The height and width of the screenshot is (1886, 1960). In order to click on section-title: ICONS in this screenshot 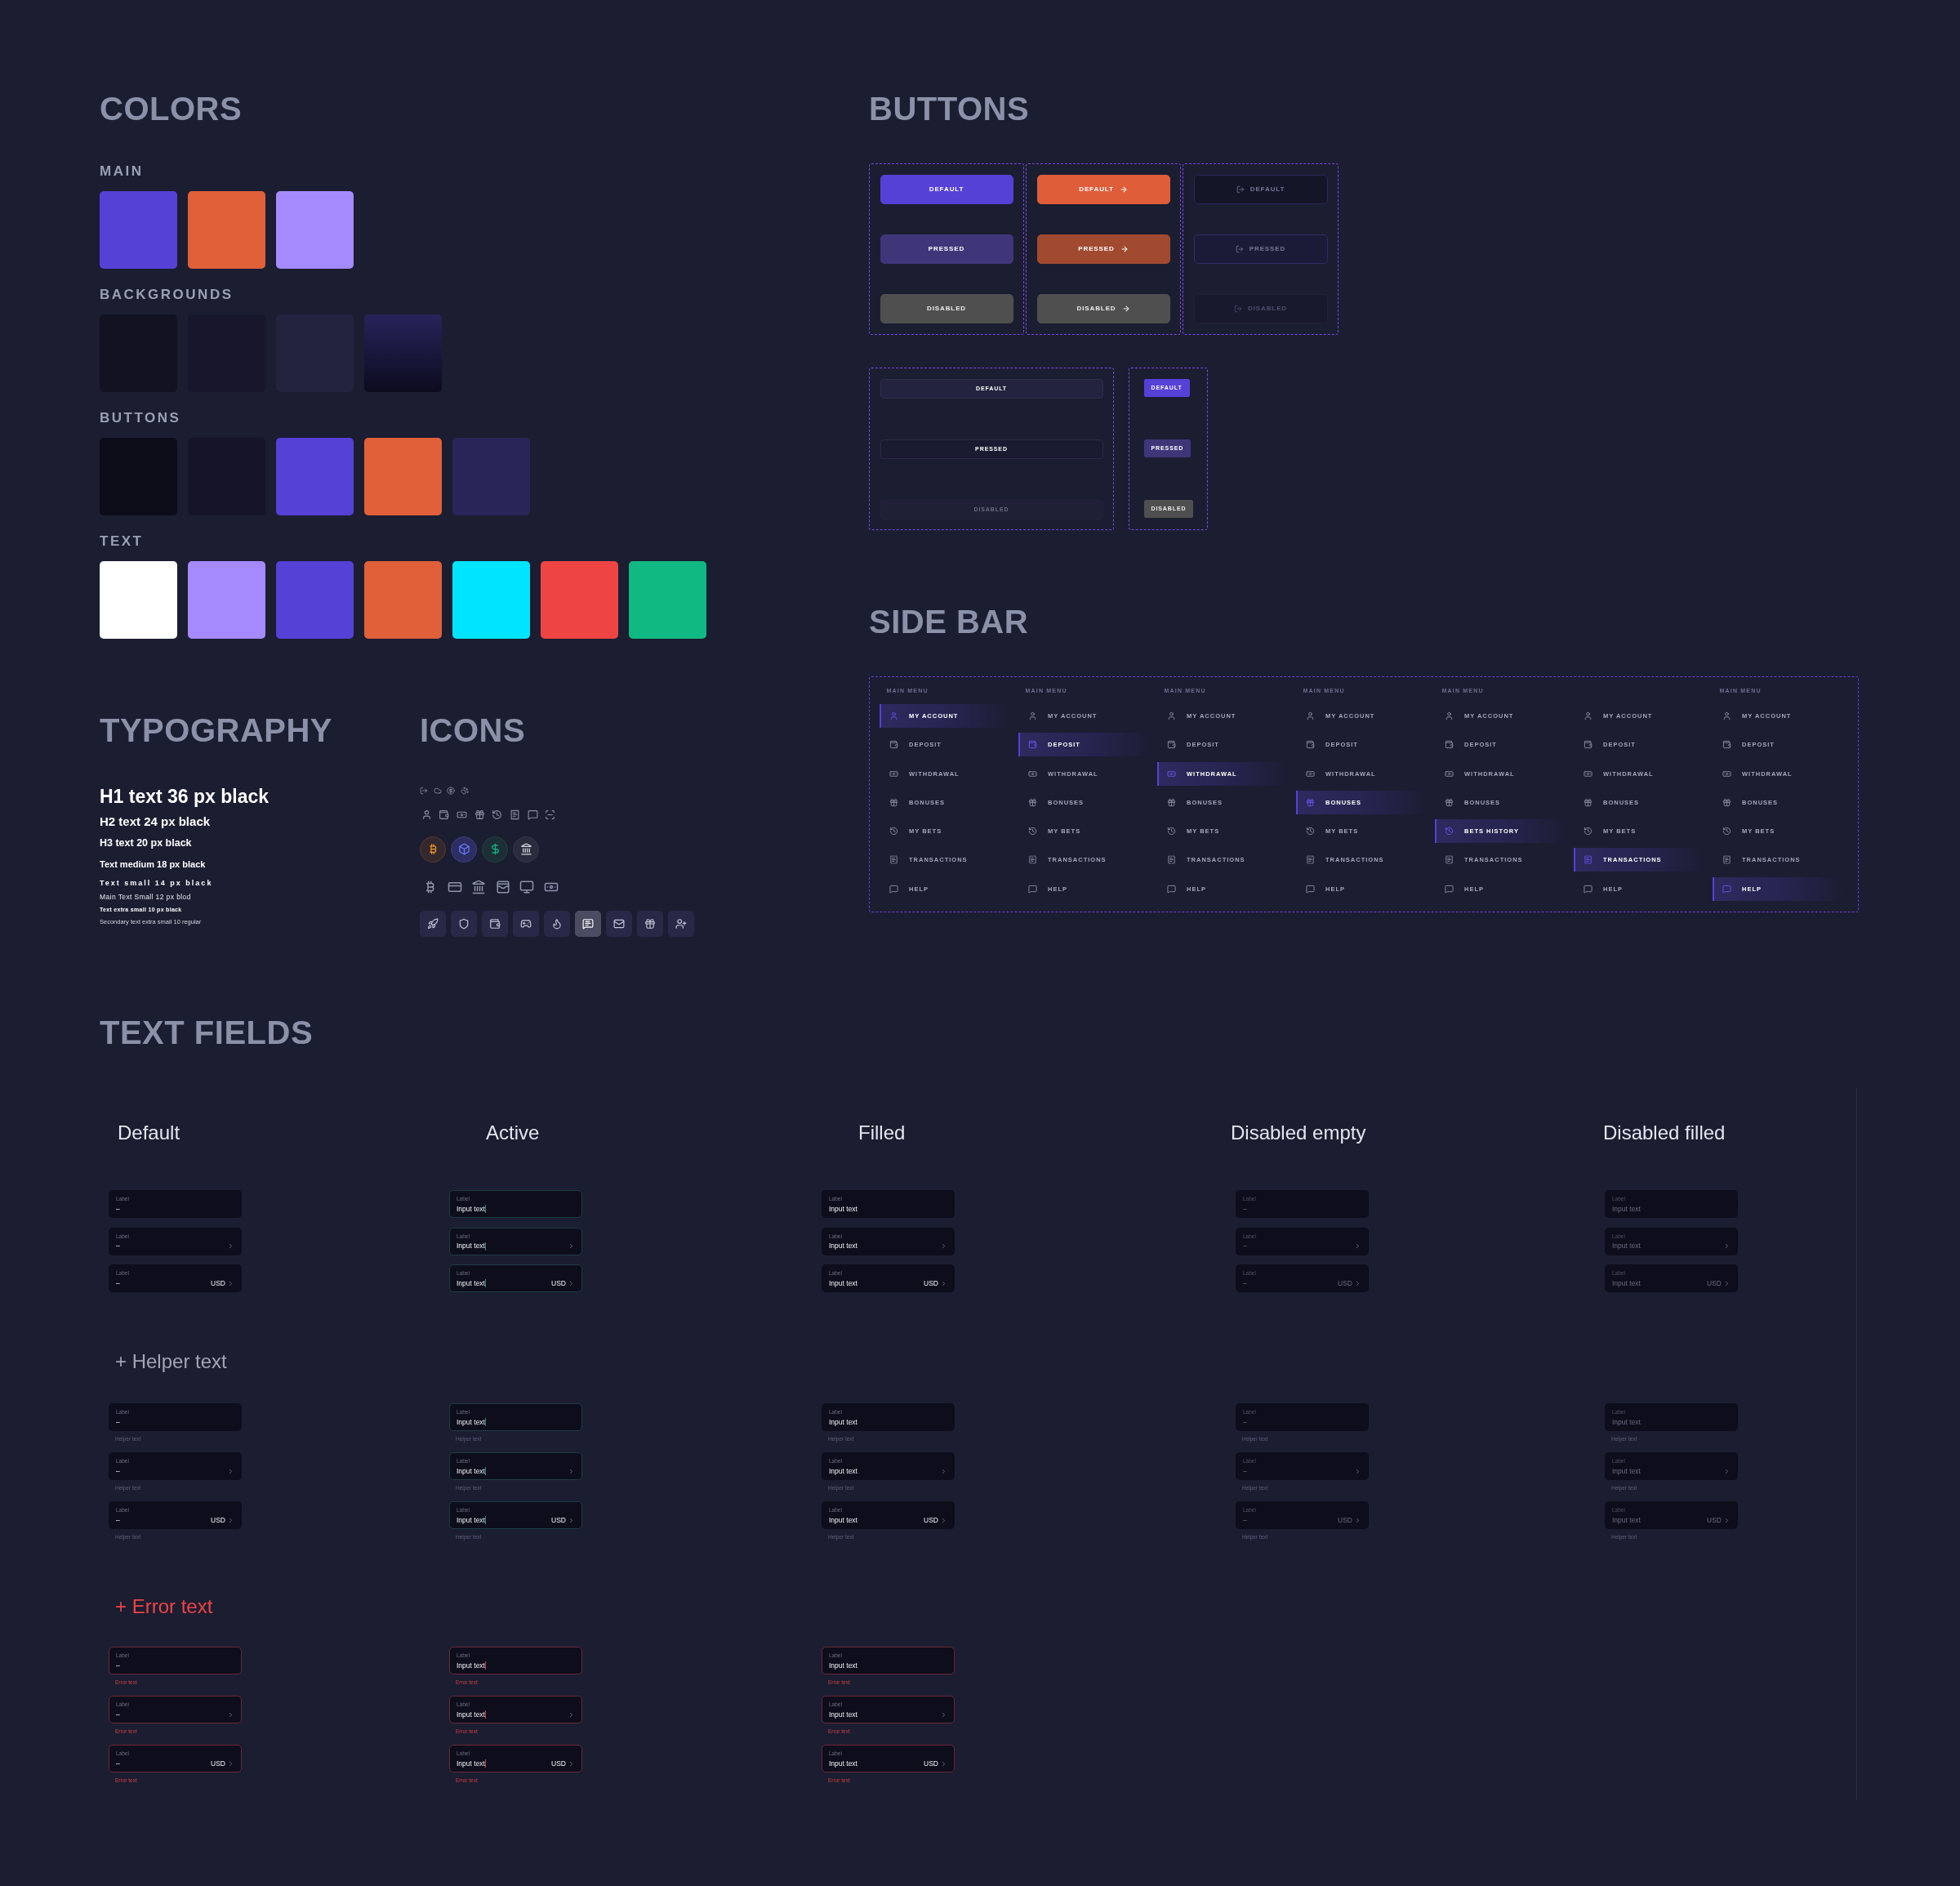, I will do `click(473, 730)`.